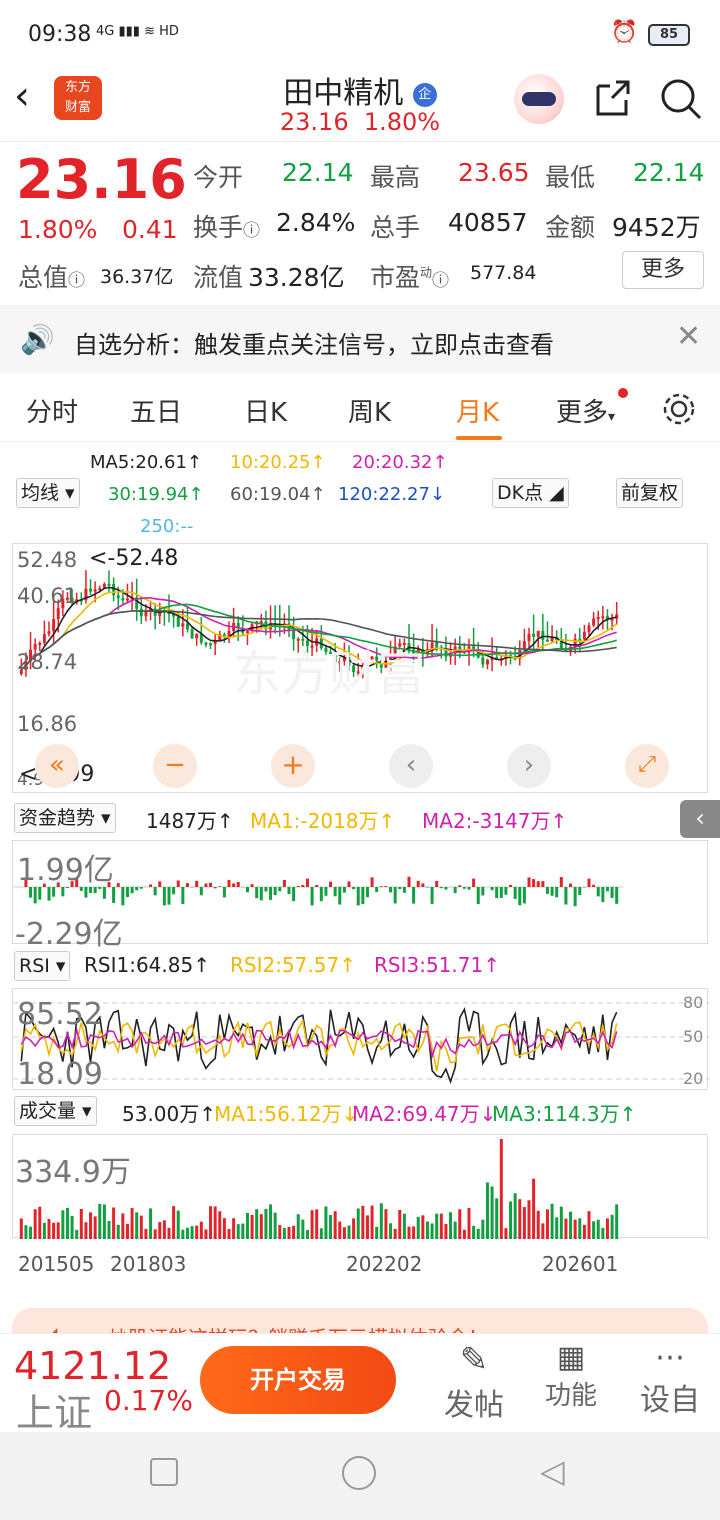 Image resolution: width=720 pixels, height=1520 pixels. Describe the element at coordinates (494, 172) in the screenshot. I see `high-value: 23.65` at that location.